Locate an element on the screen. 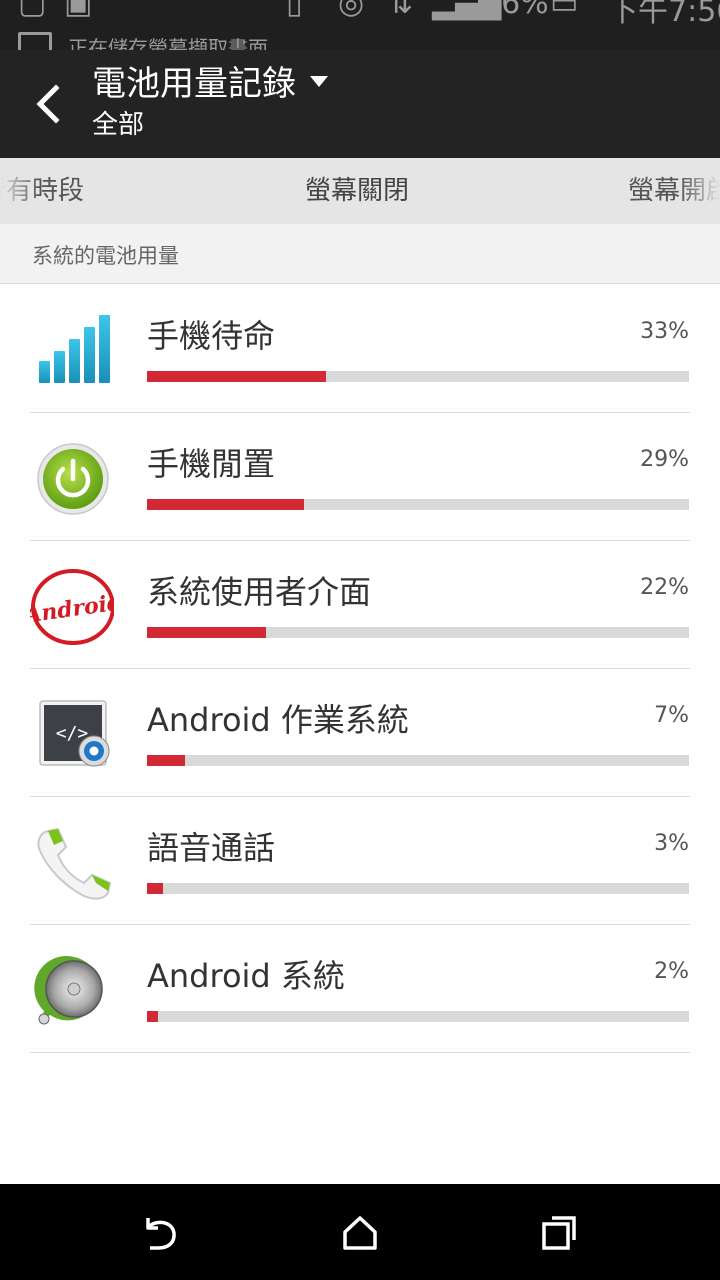 The height and width of the screenshot is (1280, 720). usage-percent: 3% is located at coordinates (671, 843).